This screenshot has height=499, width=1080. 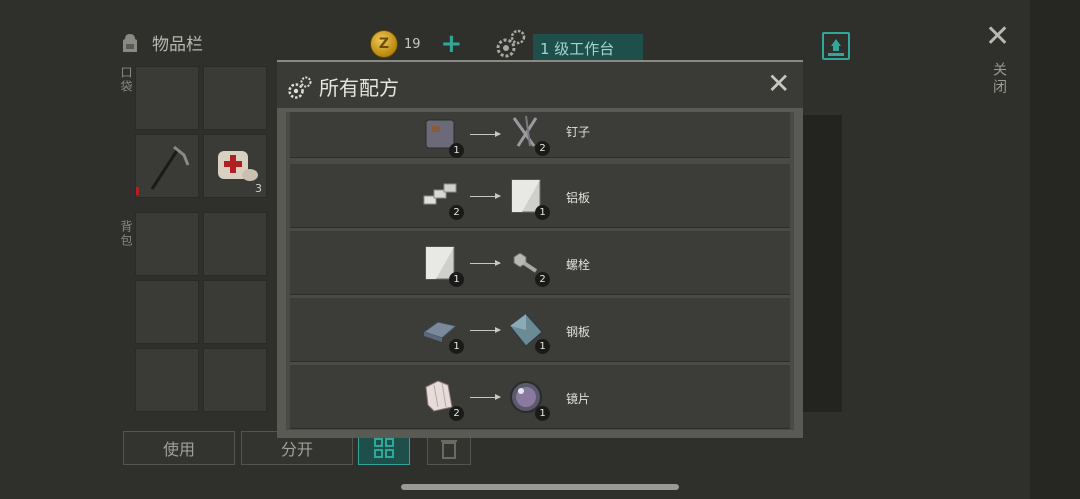 What do you see at coordinates (412, 44) in the screenshot?
I see `coin-count: 19` at bounding box center [412, 44].